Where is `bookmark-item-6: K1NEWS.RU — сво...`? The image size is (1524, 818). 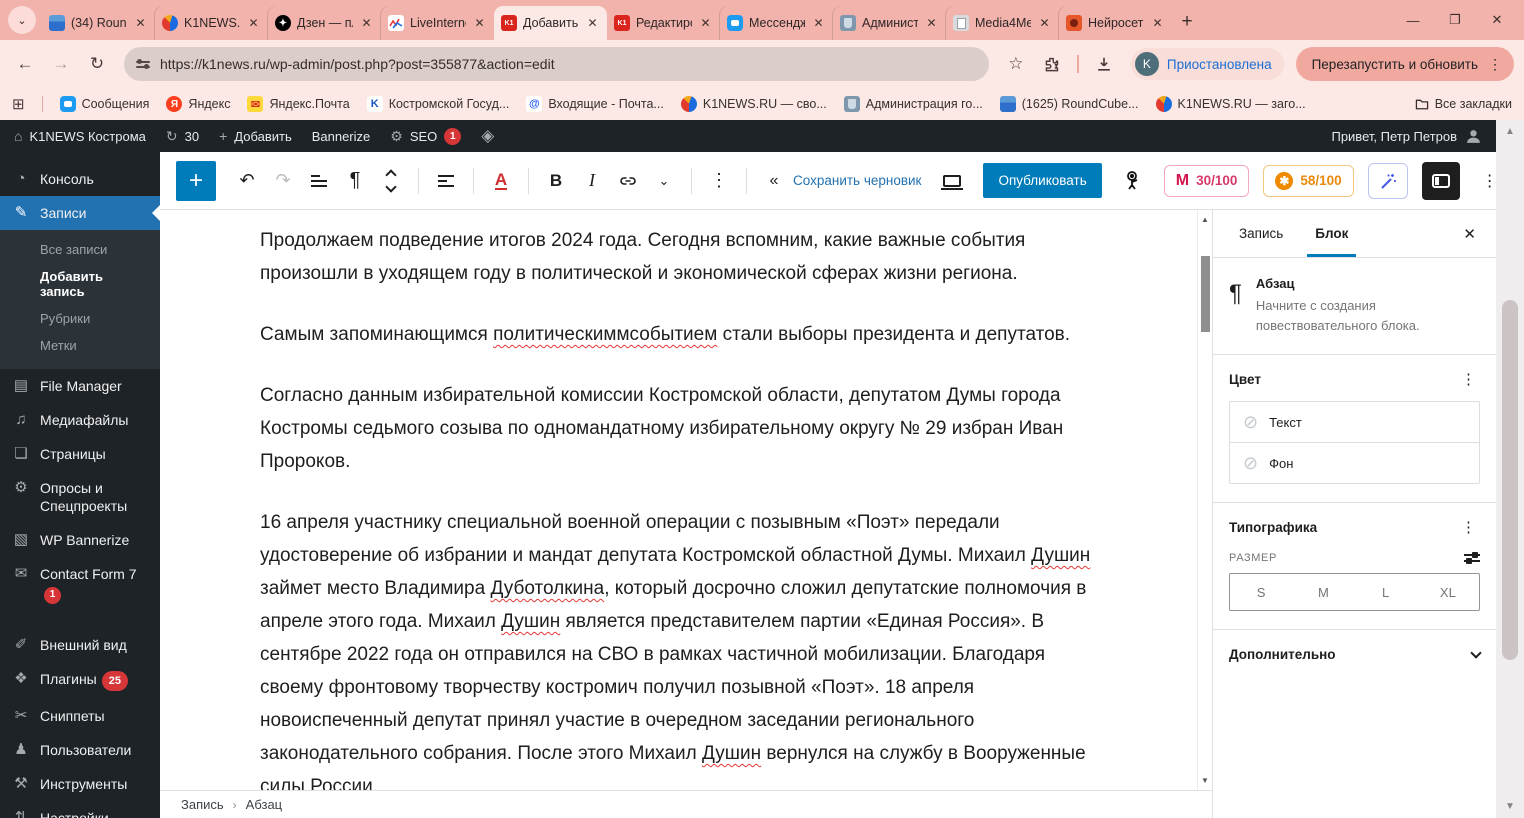 bookmark-item-6: K1NEWS.RU — сво... is located at coordinates (753, 104).